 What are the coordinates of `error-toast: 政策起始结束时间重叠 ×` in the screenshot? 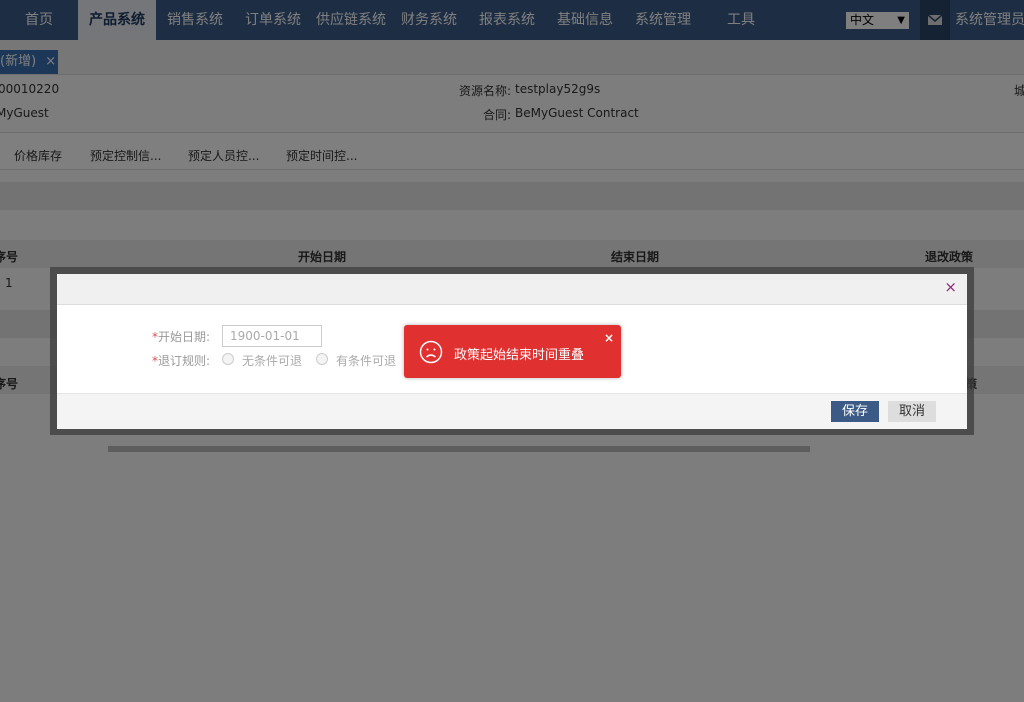 It's located at (512, 351).